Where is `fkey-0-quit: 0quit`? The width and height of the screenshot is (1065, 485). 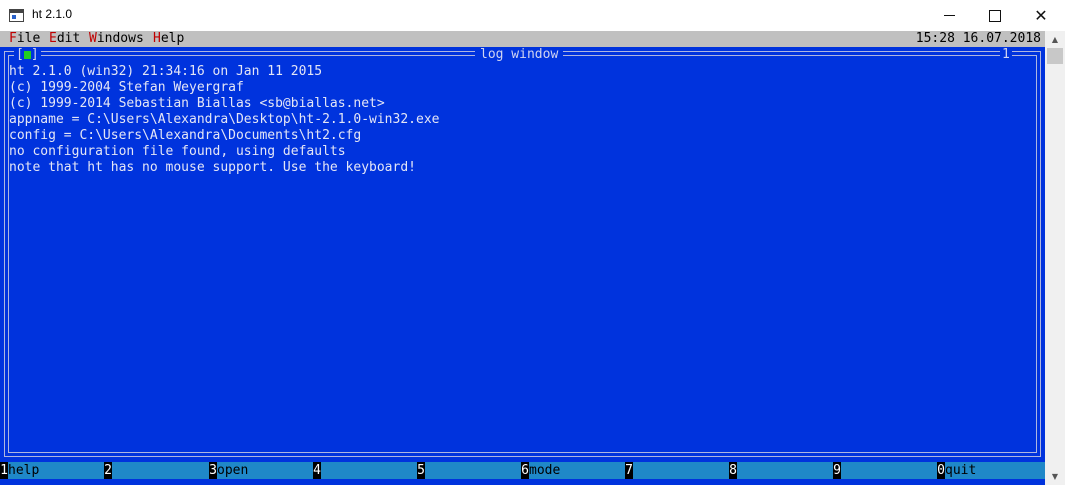
fkey-0-quit: 0quit is located at coordinates (956, 470).